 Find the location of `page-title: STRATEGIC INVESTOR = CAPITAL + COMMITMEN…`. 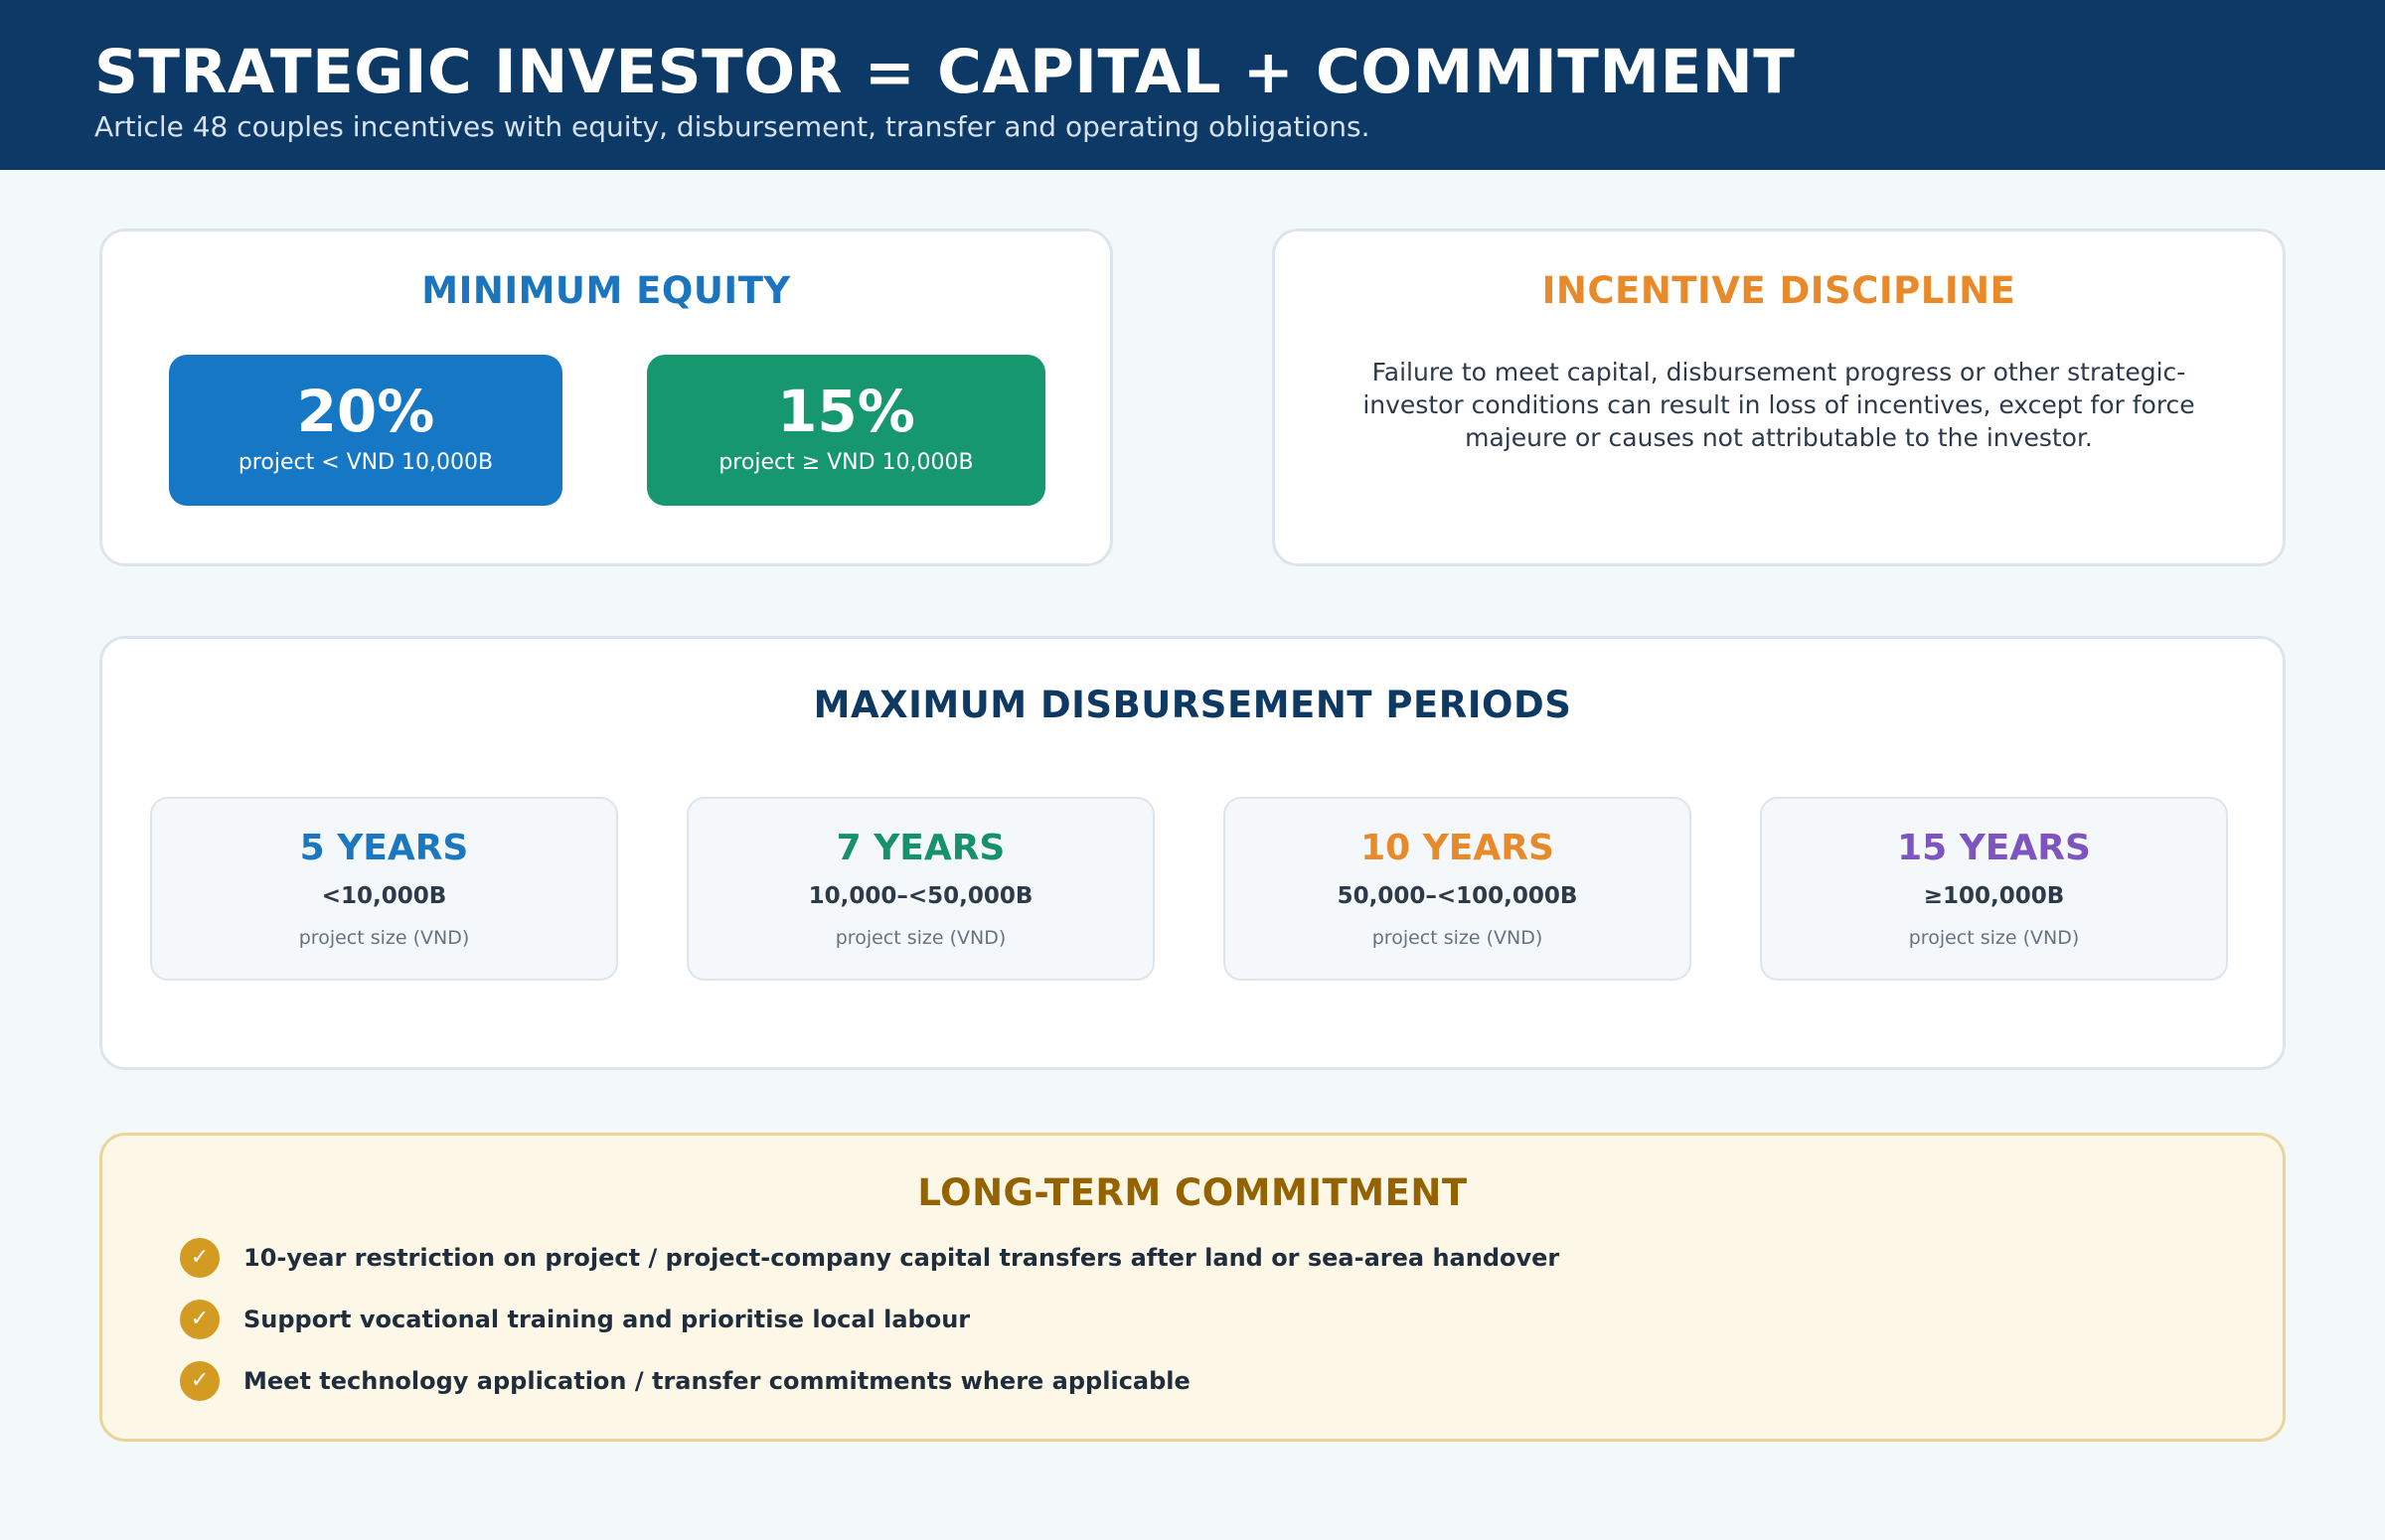

page-title: STRATEGIC INVESTOR = CAPITAL + COMMITMEN… is located at coordinates (945, 72).